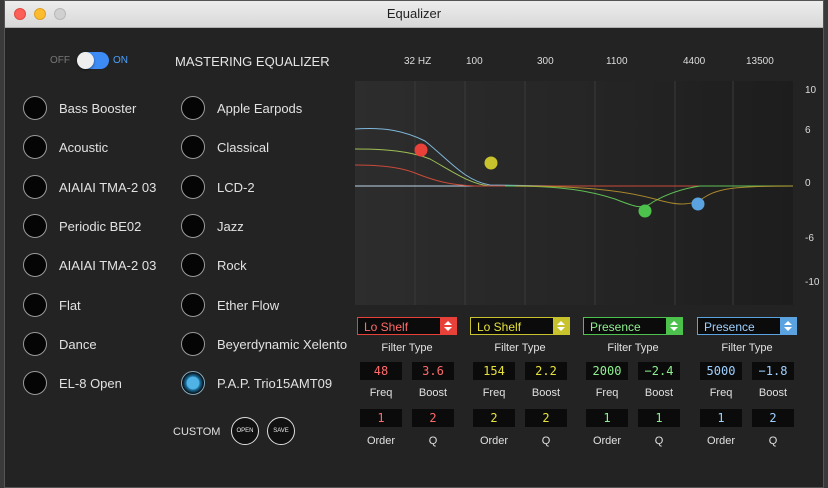  What do you see at coordinates (381, 371) in the screenshot?
I see `freq-field: 48` at bounding box center [381, 371].